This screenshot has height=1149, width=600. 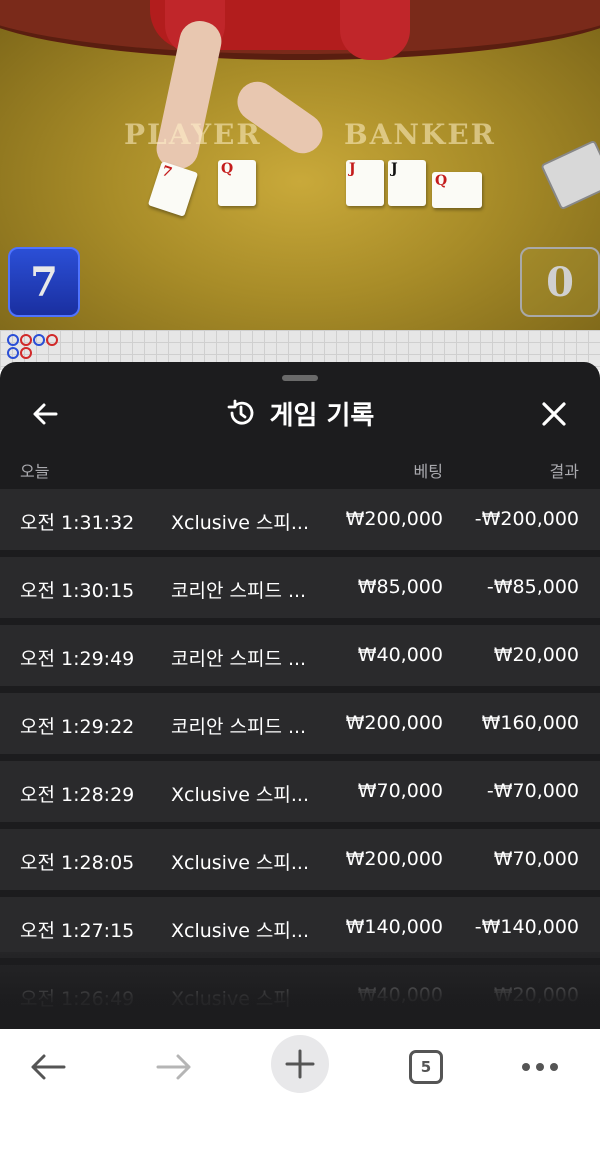 I want to click on row-time: 오전 1:31:32, so click(x=77, y=523).